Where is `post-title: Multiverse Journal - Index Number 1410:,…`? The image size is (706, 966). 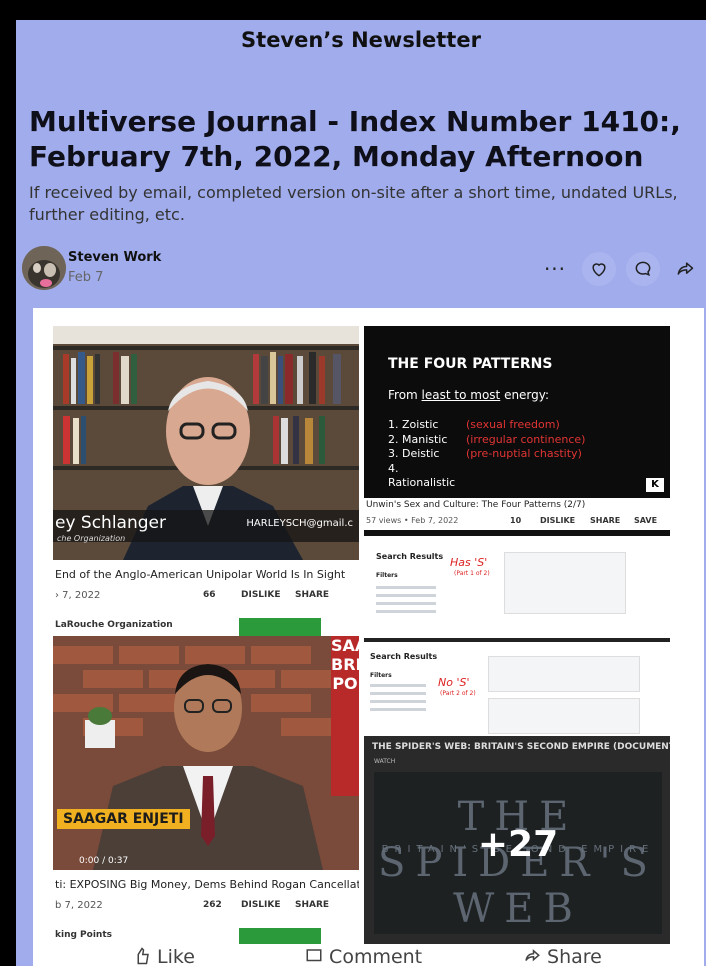
post-title: Multiverse Journal - Index Number 1410:,… is located at coordinates (355, 139).